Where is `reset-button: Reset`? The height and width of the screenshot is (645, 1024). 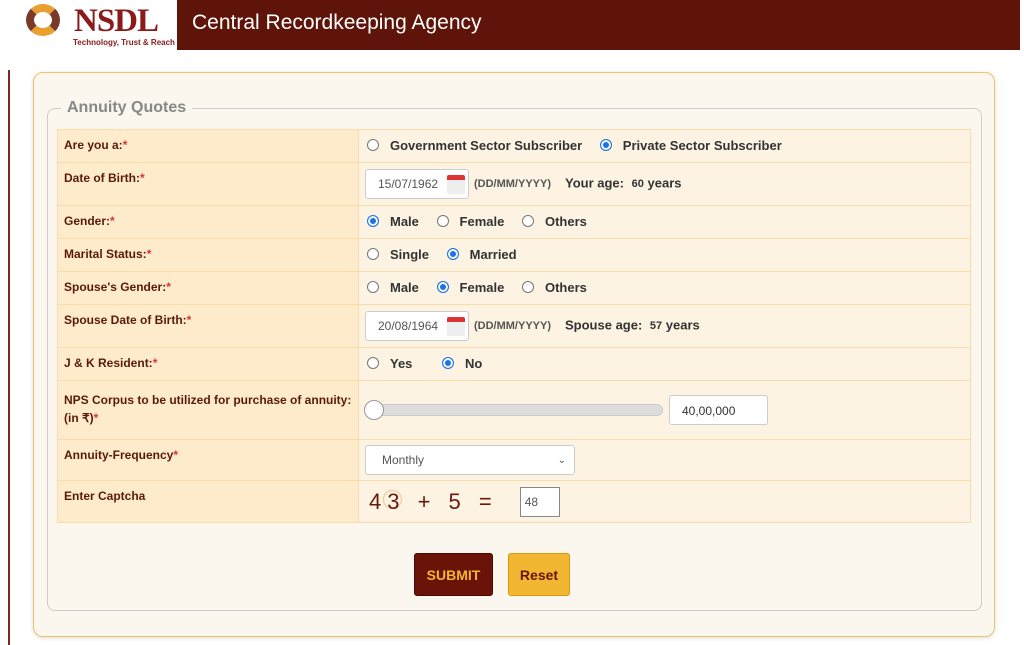
reset-button: Reset is located at coordinates (539, 574).